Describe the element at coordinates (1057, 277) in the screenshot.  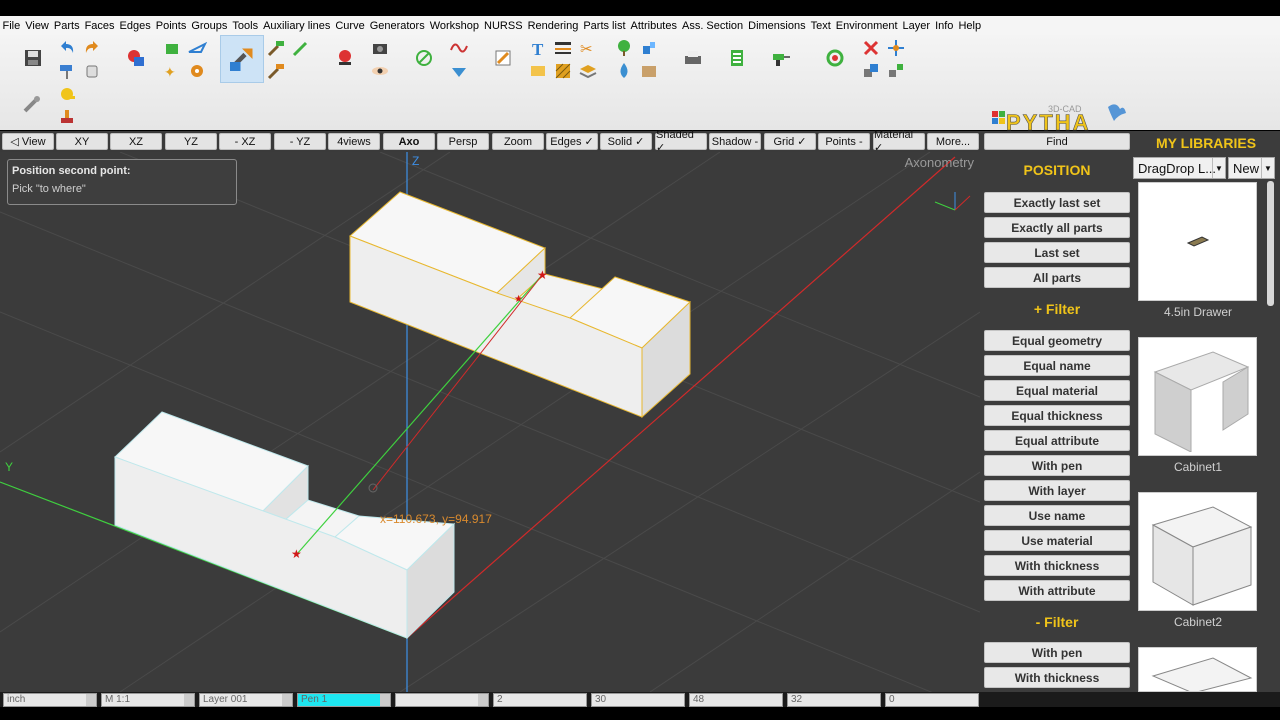
I see `all-parts-button: All parts` at that location.